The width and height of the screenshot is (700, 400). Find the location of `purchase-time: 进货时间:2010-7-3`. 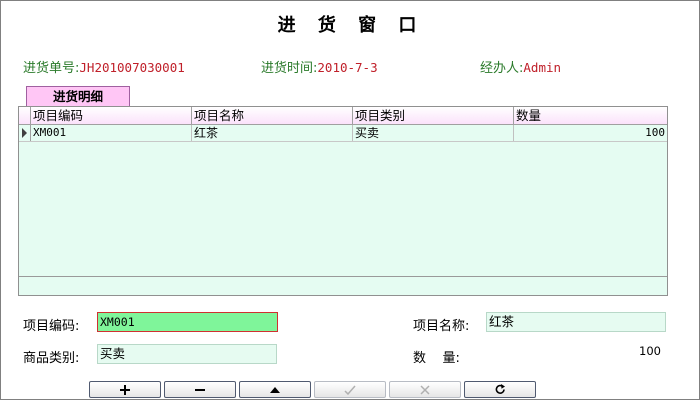

purchase-time: 进货时间:2010-7-3 is located at coordinates (319, 66).